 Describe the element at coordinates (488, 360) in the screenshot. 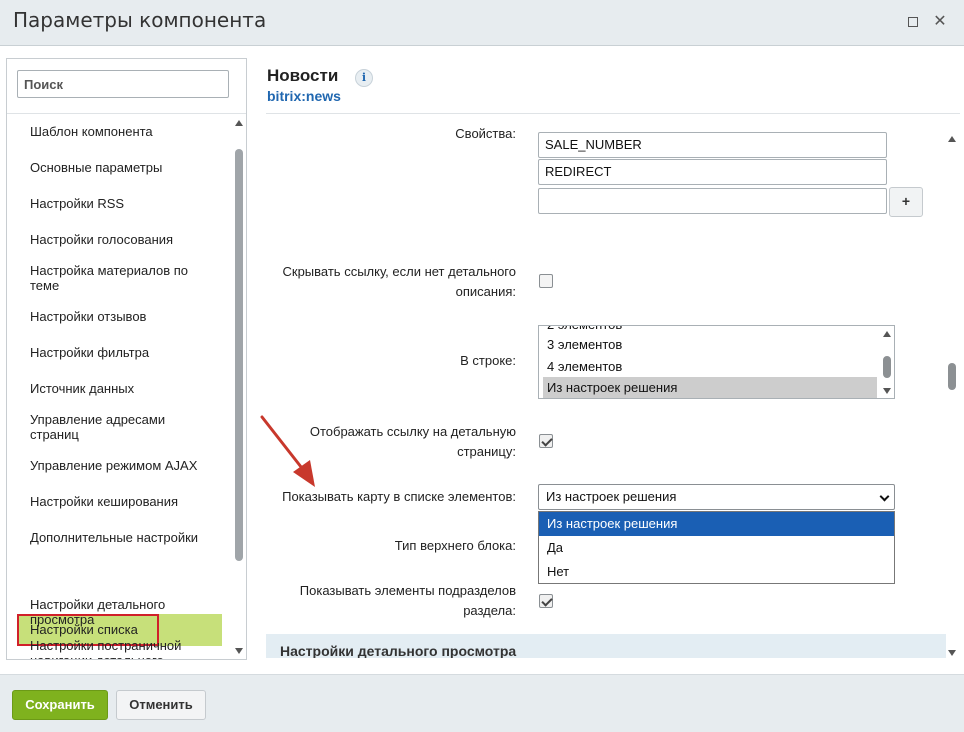

I see `in-row-label: В строке:` at that location.